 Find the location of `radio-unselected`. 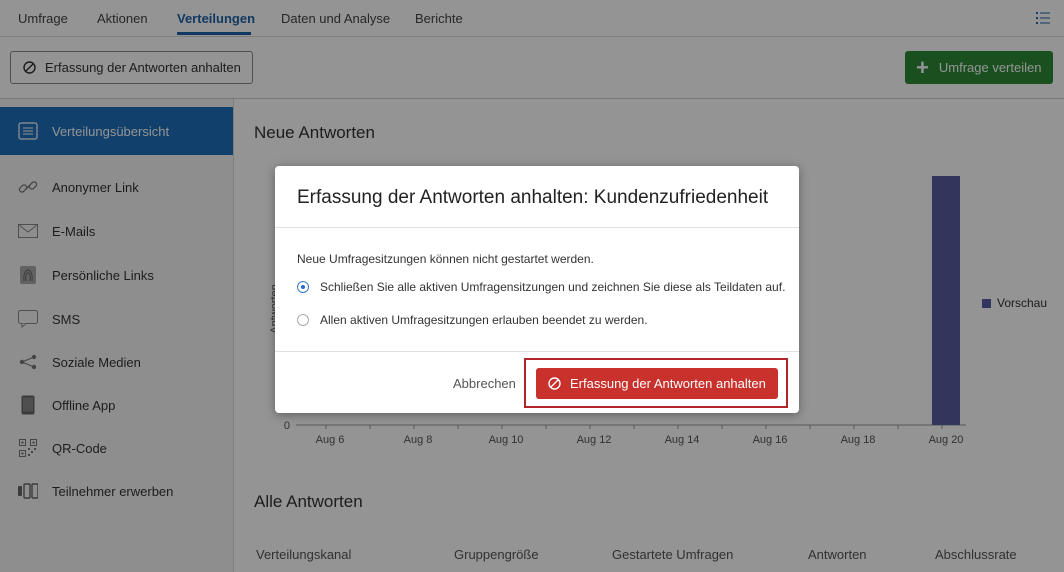

radio-unselected is located at coordinates (303, 320).